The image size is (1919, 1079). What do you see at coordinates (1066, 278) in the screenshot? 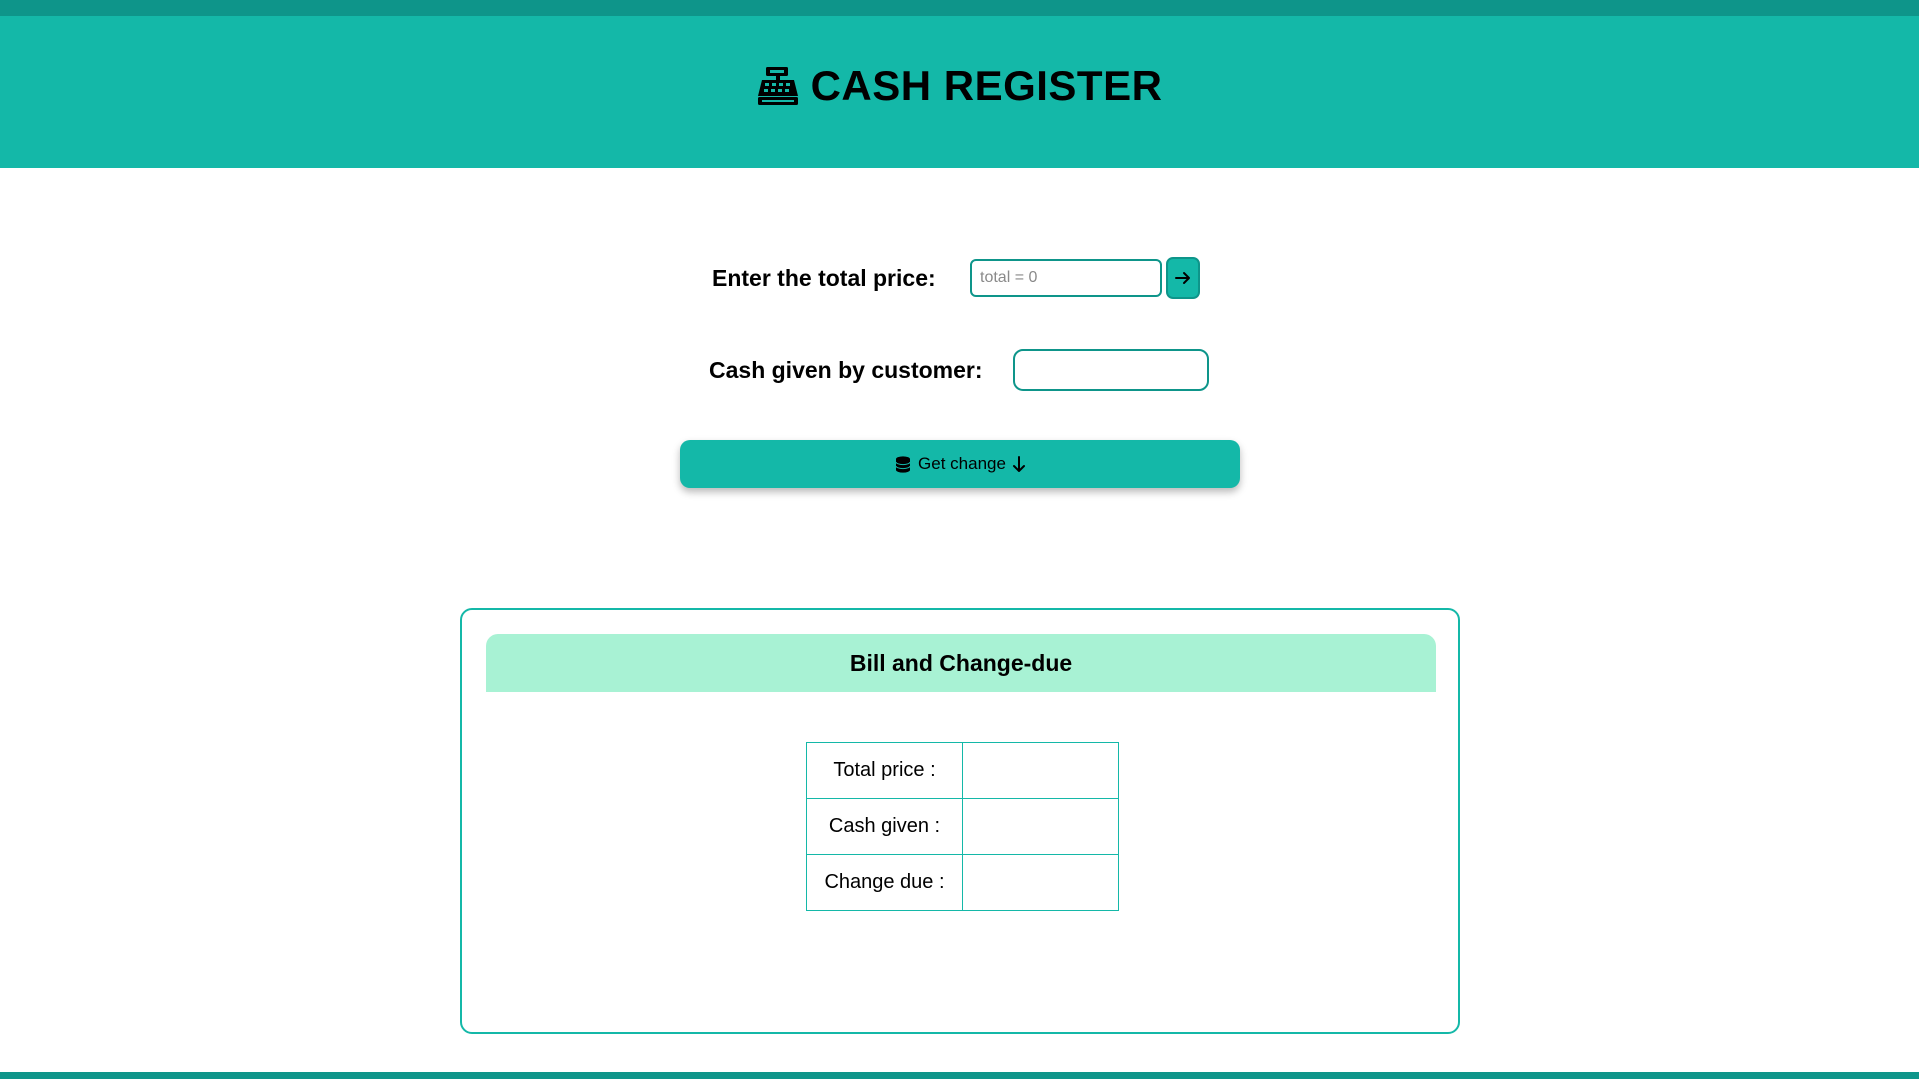
I see `total-price-input` at bounding box center [1066, 278].